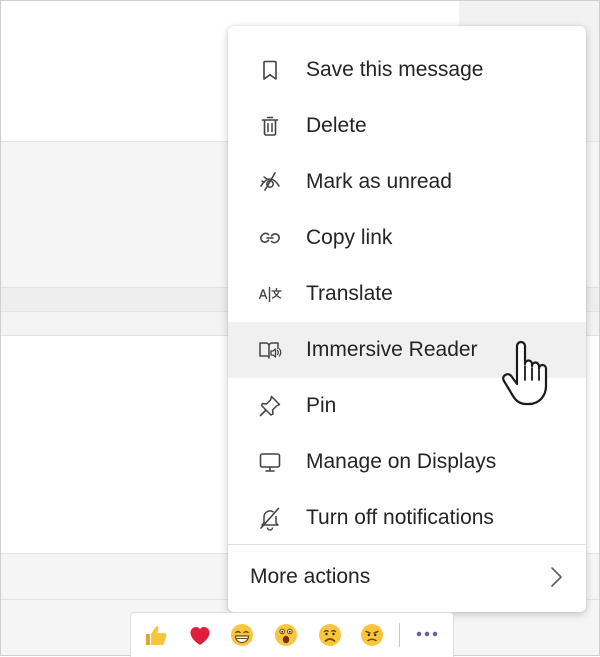 Image resolution: width=600 pixels, height=657 pixels. What do you see at coordinates (372, 635) in the screenshot?
I see `angry-face-icon` at bounding box center [372, 635].